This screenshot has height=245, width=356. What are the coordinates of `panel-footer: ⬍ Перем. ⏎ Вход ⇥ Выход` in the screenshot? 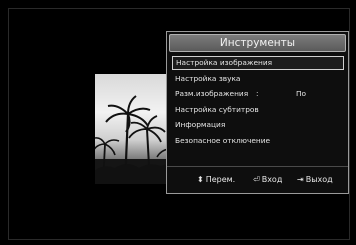 It's located at (257, 179).